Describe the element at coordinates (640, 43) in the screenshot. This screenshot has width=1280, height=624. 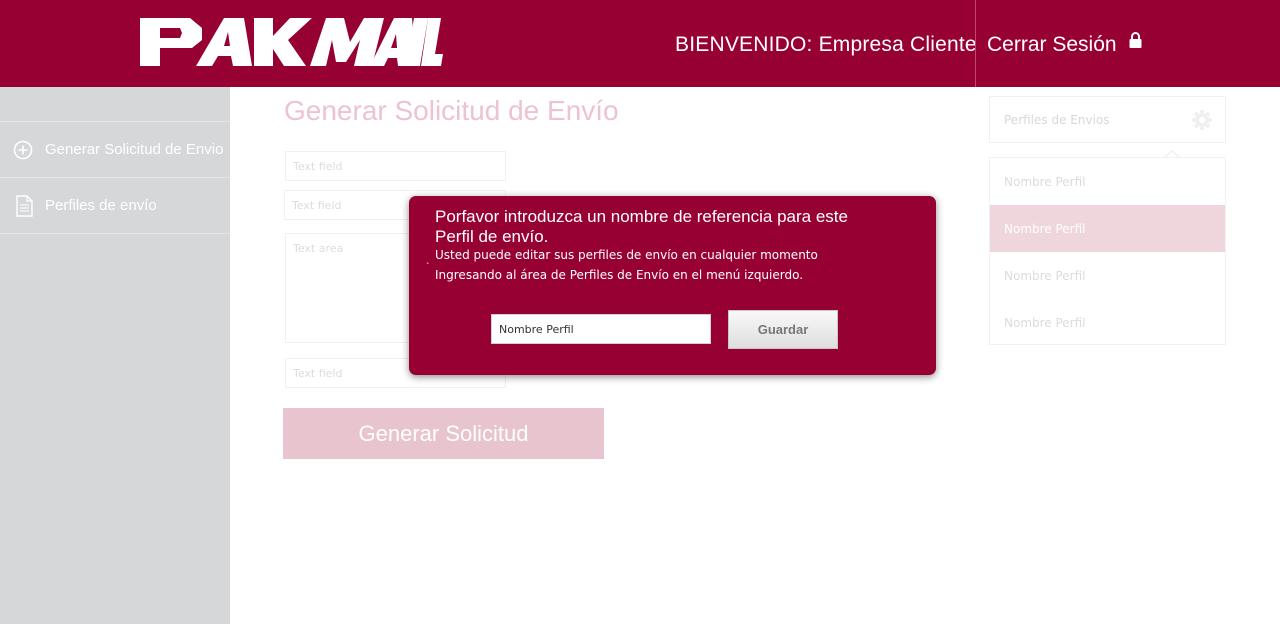
I see `header-bar: BIENVENIDO: Empresa Cliente Cerrar Sesión` at that location.